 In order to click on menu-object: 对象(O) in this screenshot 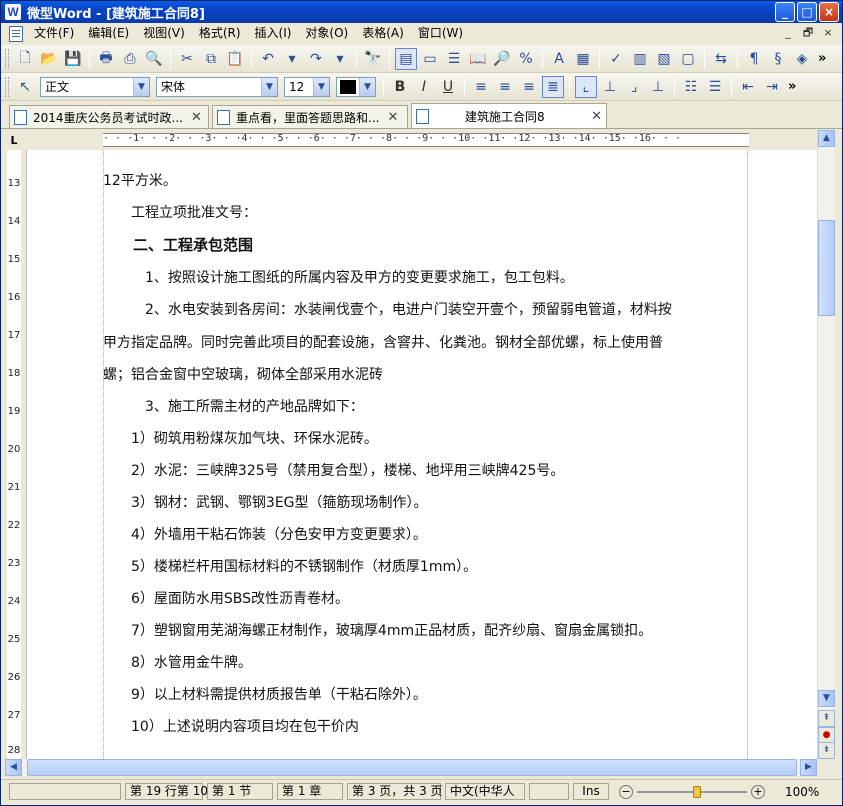, I will do `click(326, 33)`.